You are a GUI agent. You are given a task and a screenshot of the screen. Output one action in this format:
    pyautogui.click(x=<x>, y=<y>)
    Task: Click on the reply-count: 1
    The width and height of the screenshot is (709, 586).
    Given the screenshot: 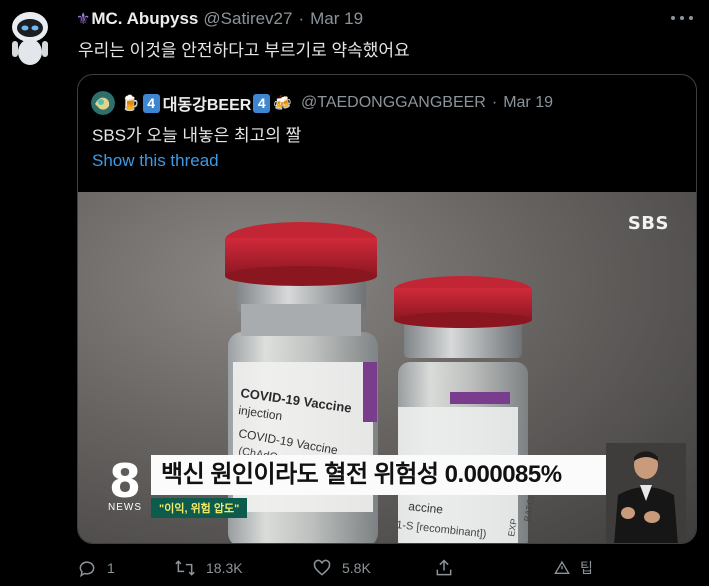 What is the action you would take?
    pyautogui.click(x=111, y=568)
    